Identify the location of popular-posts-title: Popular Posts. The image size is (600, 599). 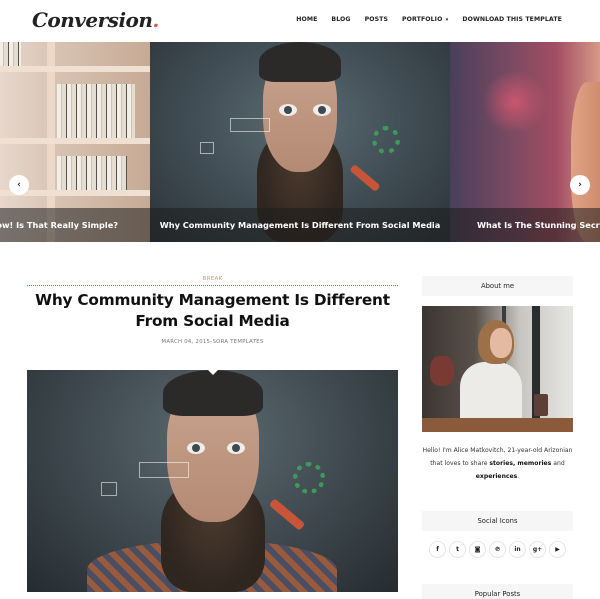
(497, 591).